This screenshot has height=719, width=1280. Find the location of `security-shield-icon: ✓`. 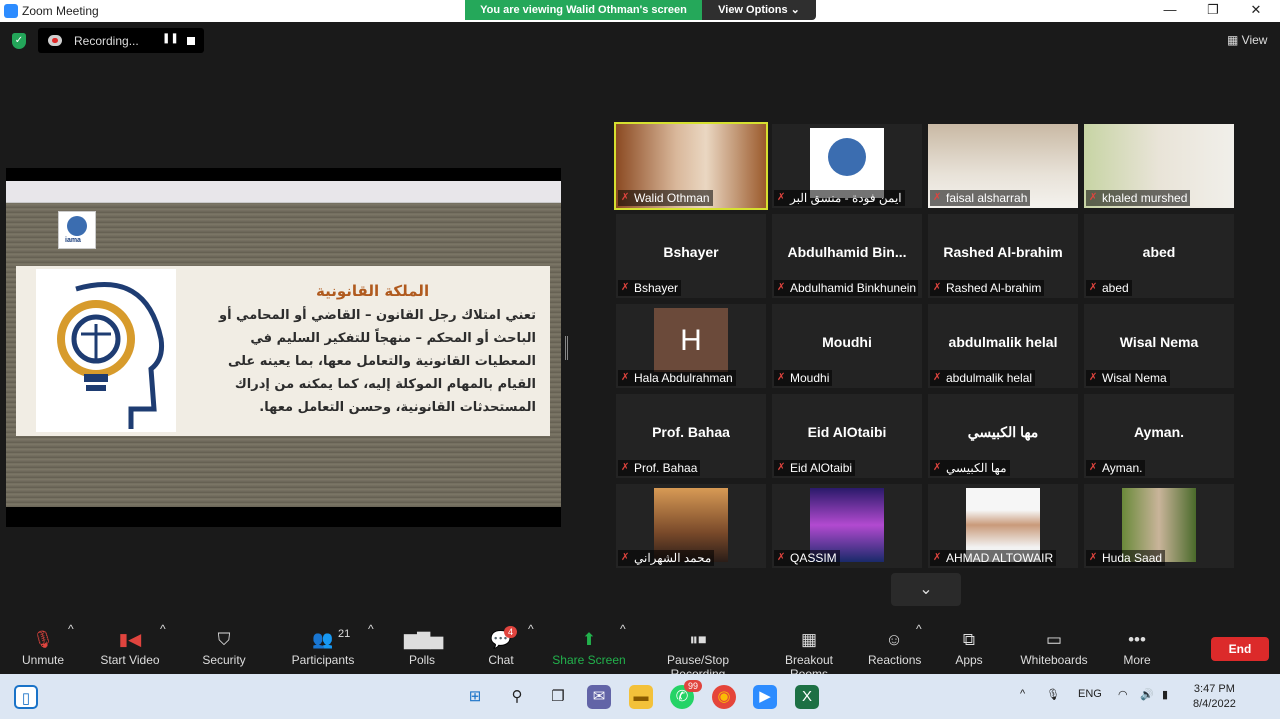

security-shield-icon: ✓ is located at coordinates (19, 41).